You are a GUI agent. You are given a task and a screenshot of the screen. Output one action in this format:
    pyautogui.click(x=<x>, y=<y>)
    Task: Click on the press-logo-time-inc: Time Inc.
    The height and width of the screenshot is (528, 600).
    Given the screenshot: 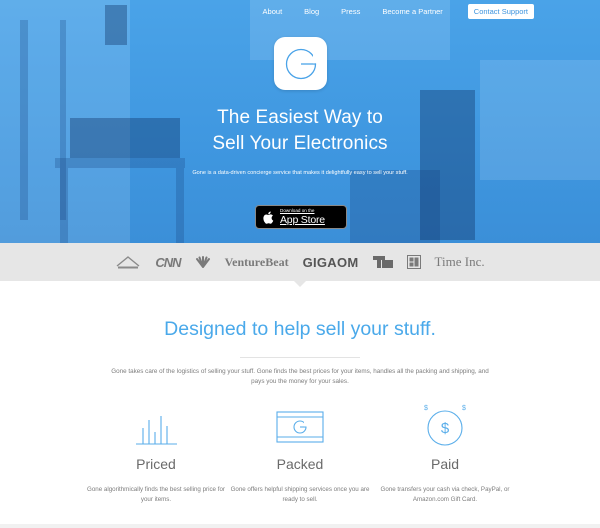 What is the action you would take?
    pyautogui.click(x=459, y=261)
    